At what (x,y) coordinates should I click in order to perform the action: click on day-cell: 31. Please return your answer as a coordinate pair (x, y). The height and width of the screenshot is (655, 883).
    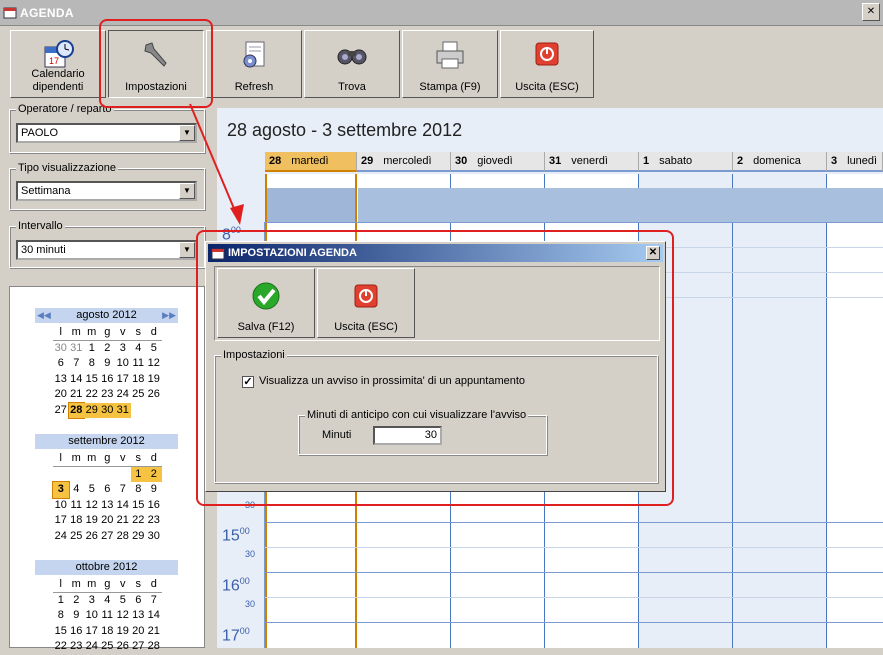
    Looking at the image, I should click on (123, 410).